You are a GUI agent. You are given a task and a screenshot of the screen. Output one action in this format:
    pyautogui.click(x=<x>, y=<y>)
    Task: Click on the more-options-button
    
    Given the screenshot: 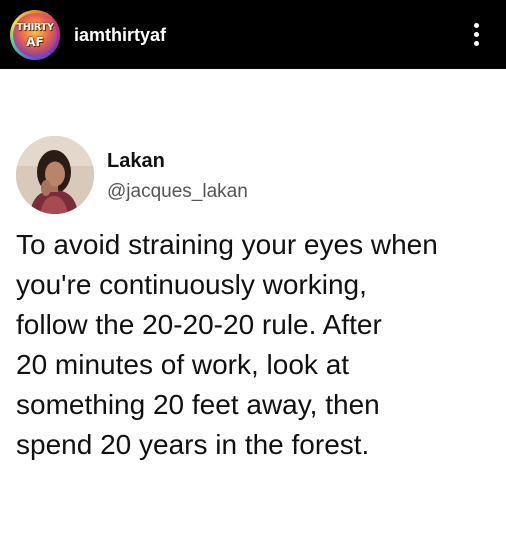 What is the action you would take?
    pyautogui.click(x=476, y=35)
    